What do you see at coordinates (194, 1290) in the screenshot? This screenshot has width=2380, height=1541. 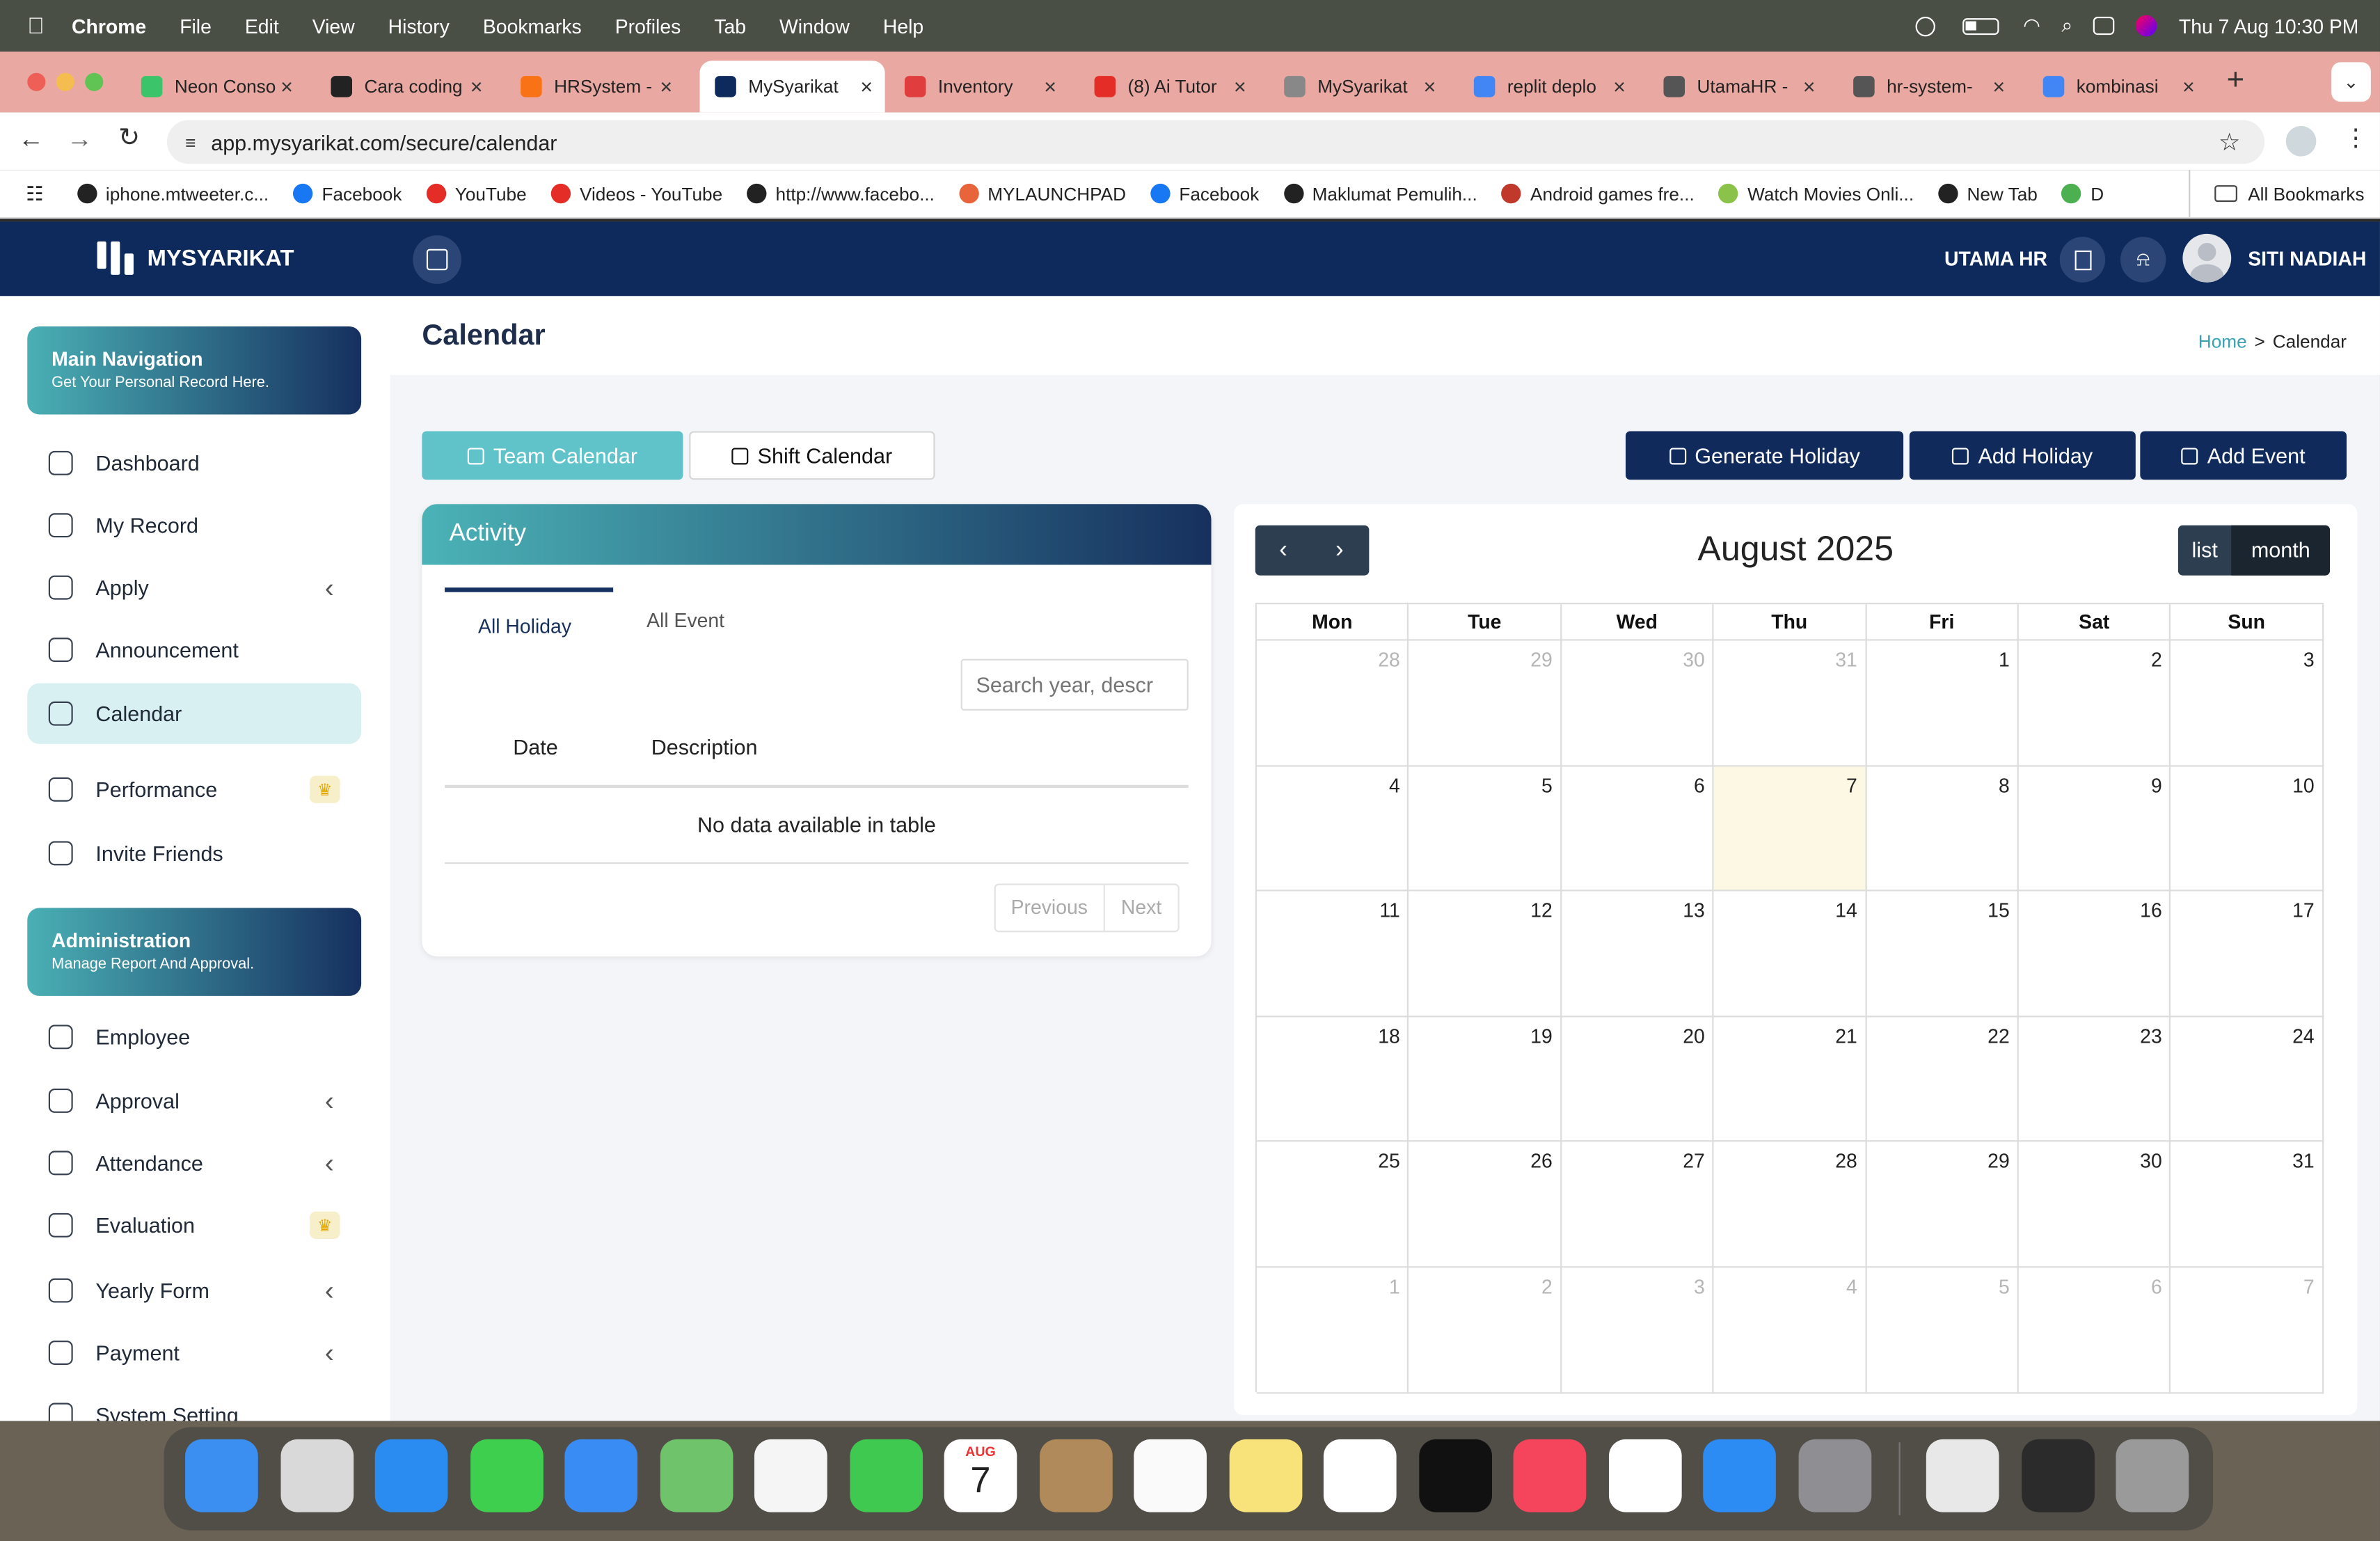 I see `sidebar-item-yearly-form: Yearly Form ‹` at bounding box center [194, 1290].